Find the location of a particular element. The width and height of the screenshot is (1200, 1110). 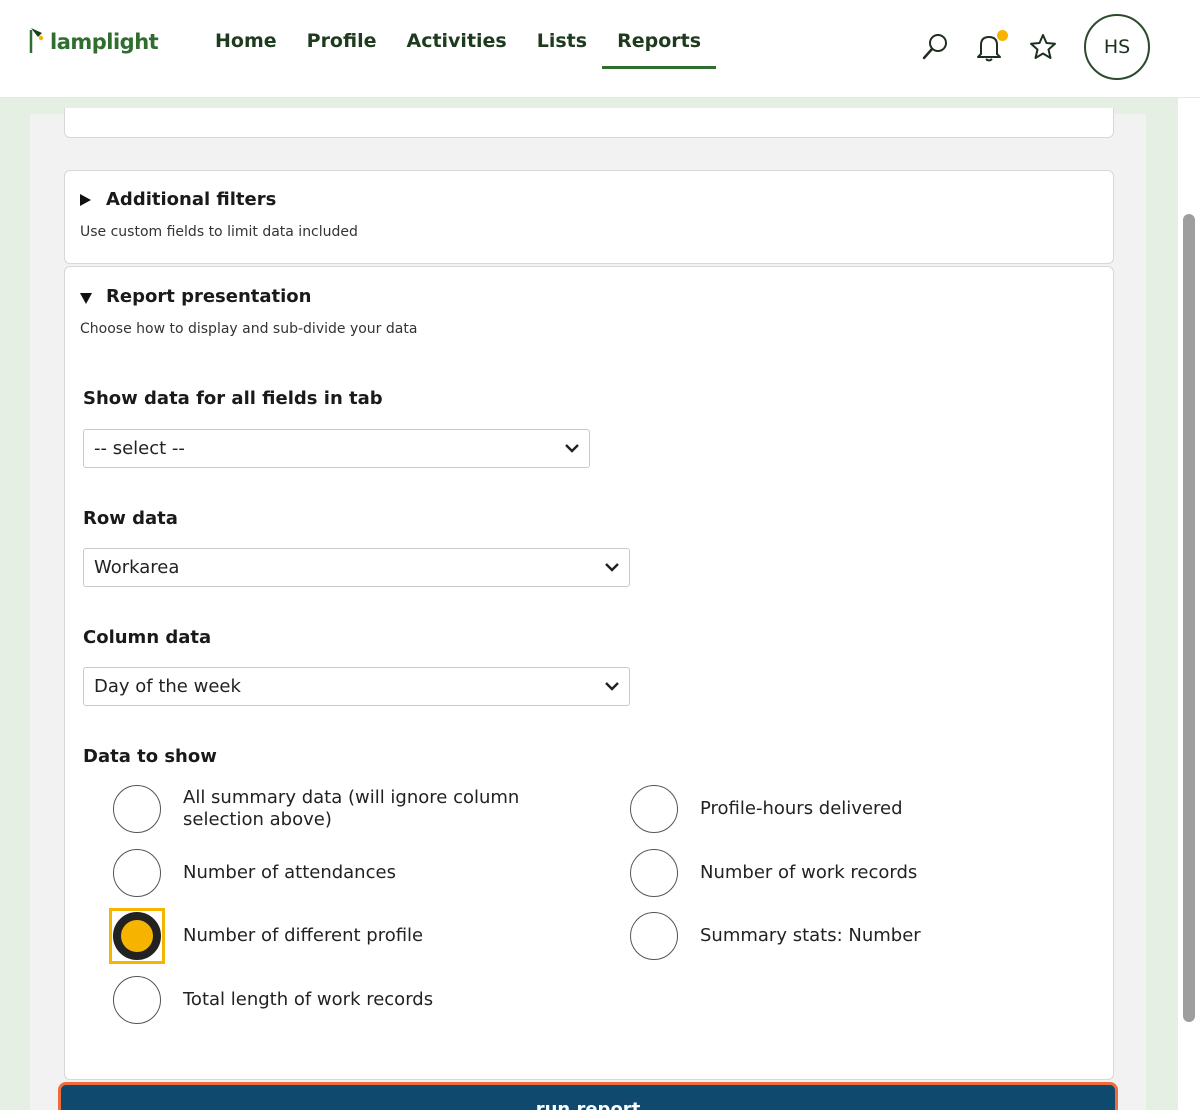

column-data-value: Day of the week is located at coordinates (167, 686).